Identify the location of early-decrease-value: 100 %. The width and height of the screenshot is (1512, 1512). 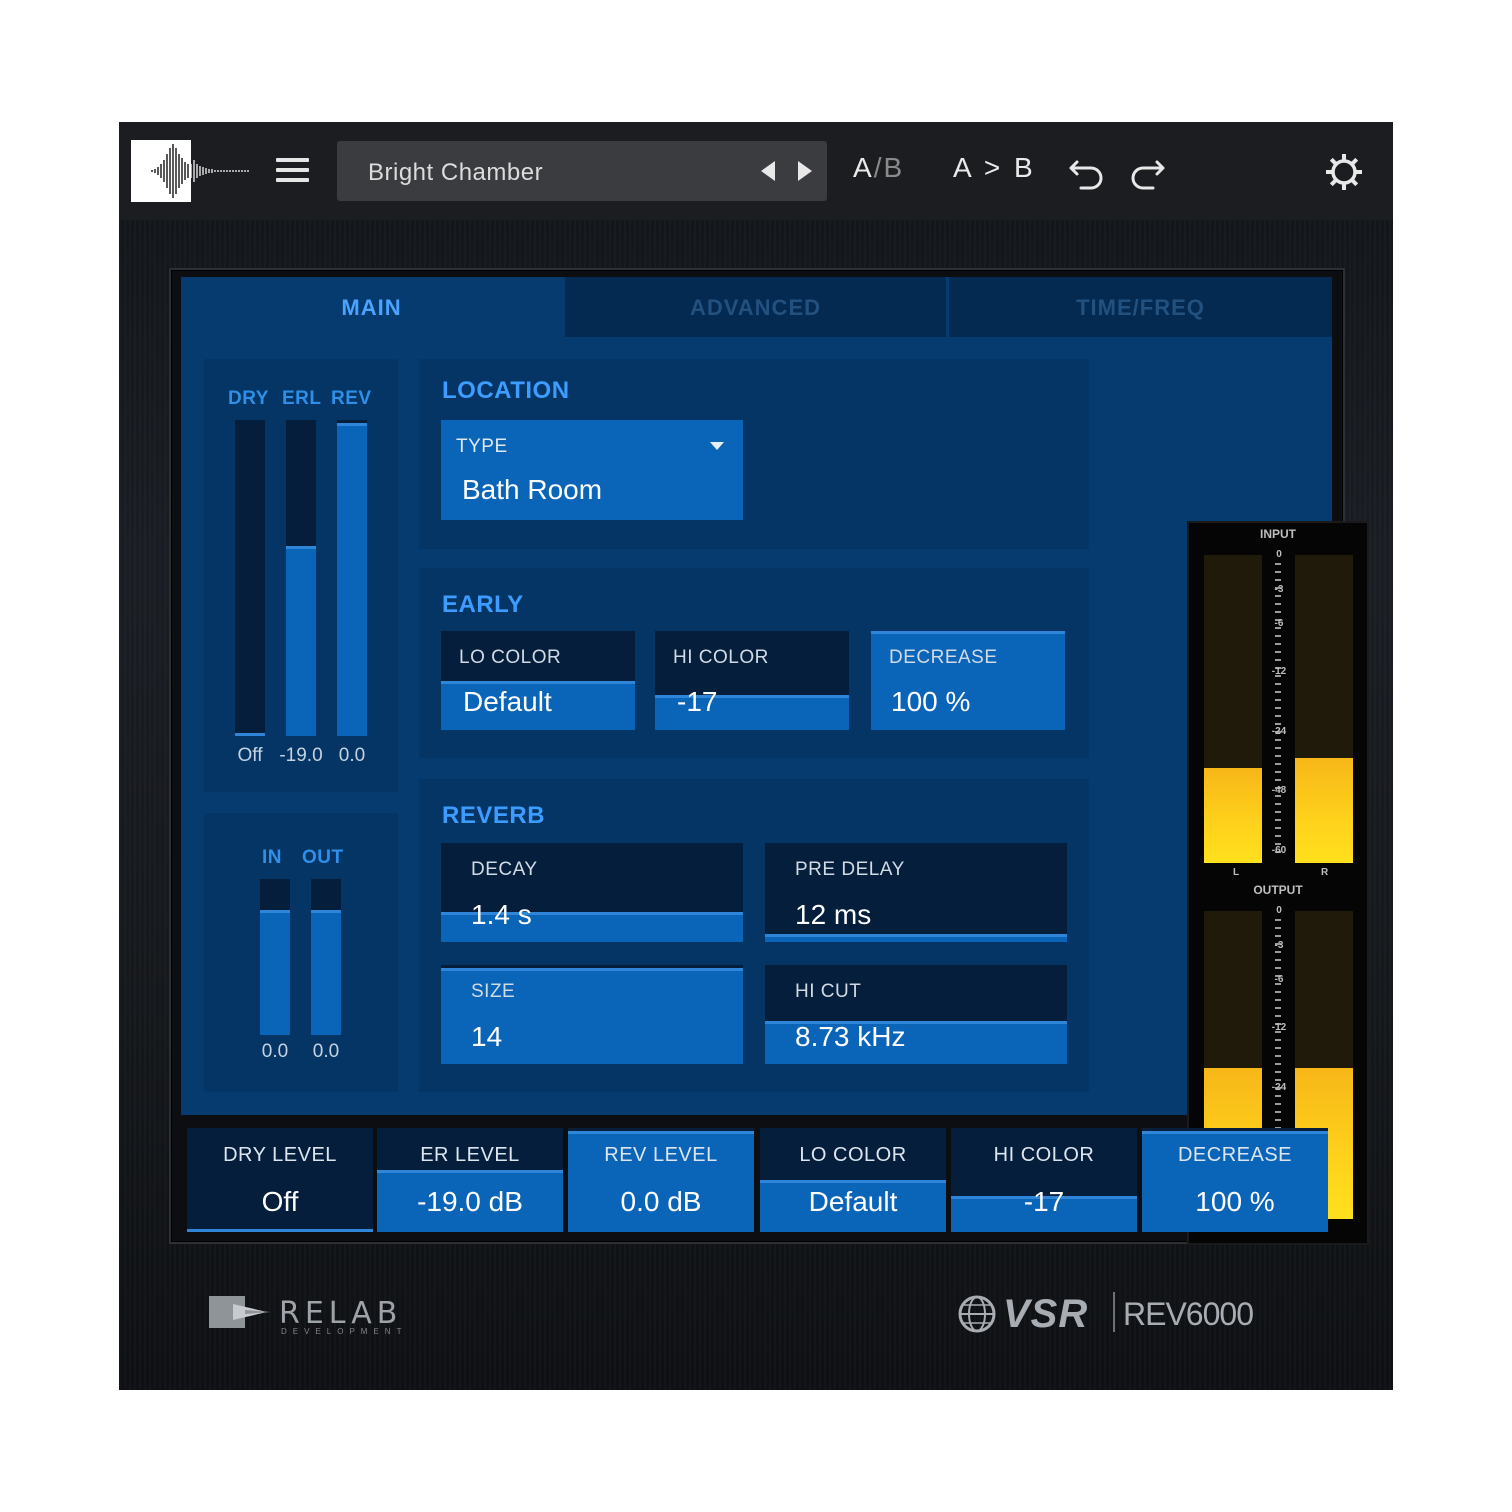
(931, 701).